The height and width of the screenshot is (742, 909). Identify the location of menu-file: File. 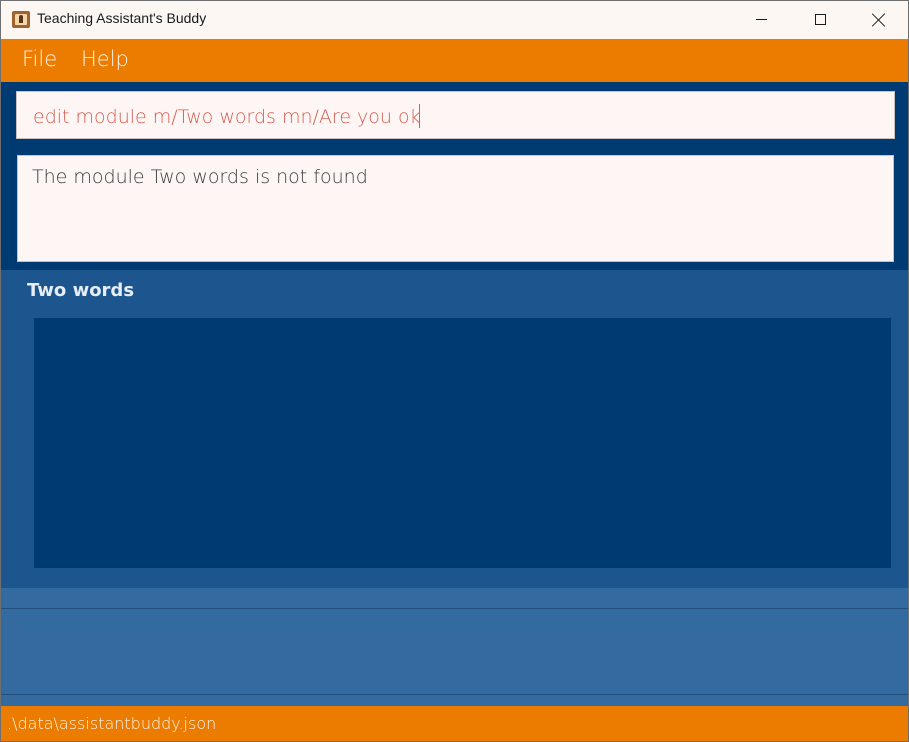
(39, 59).